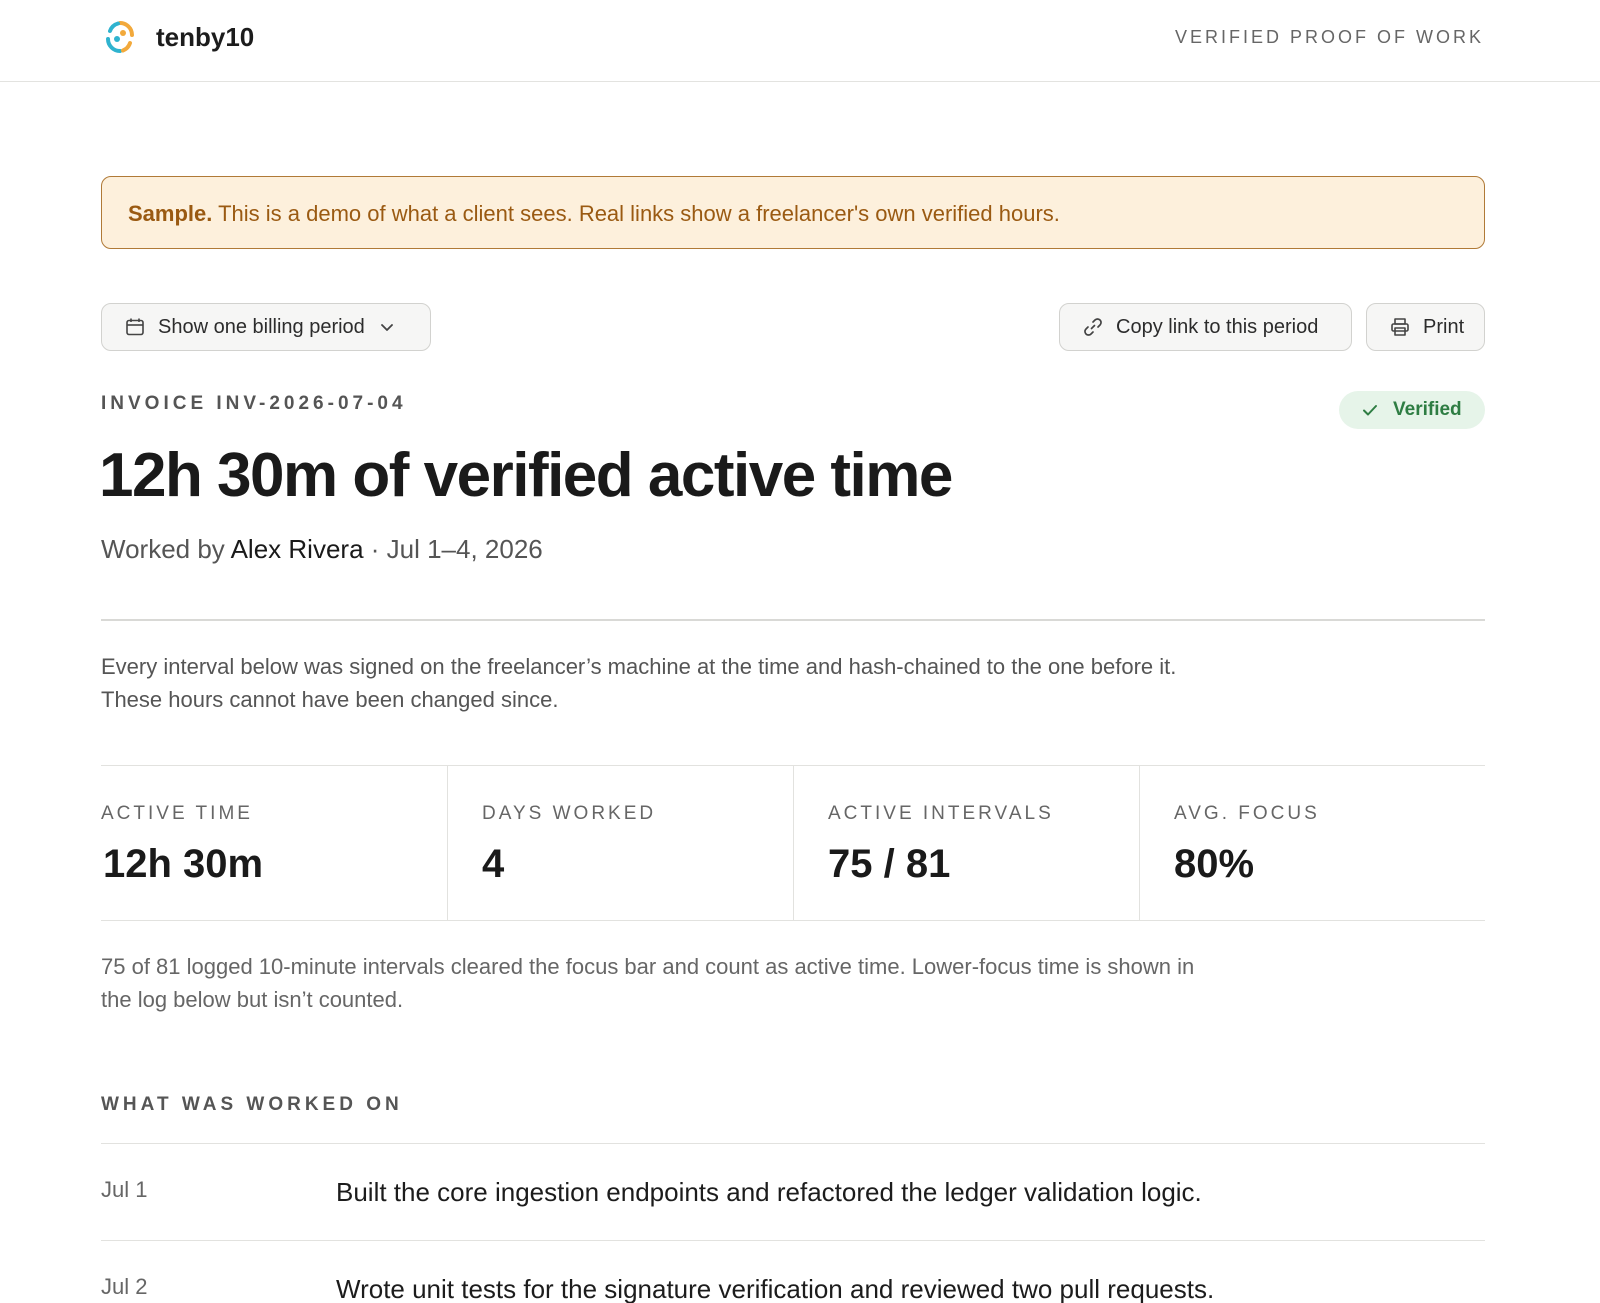  I want to click on verified-label: Verified, so click(1427, 409).